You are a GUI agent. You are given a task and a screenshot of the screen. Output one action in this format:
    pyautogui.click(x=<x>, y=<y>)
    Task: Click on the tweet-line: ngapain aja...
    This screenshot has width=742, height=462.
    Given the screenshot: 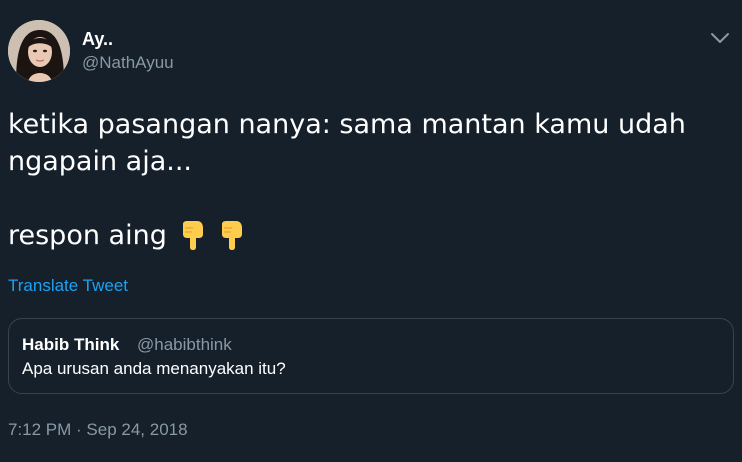 What is the action you would take?
    pyautogui.click(x=100, y=161)
    